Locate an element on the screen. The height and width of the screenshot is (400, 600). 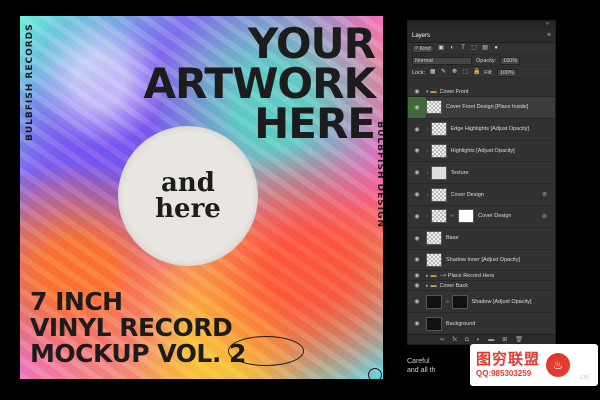
collapse-icon: » is located at coordinates (547, 24).